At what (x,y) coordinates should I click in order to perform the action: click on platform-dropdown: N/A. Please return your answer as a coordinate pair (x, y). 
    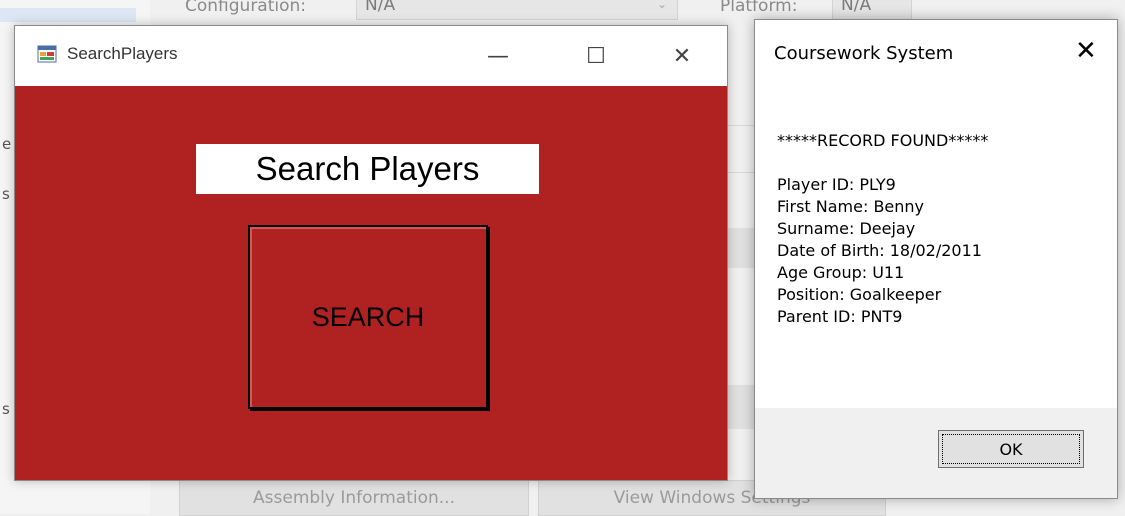
    Looking at the image, I should click on (872, 10).